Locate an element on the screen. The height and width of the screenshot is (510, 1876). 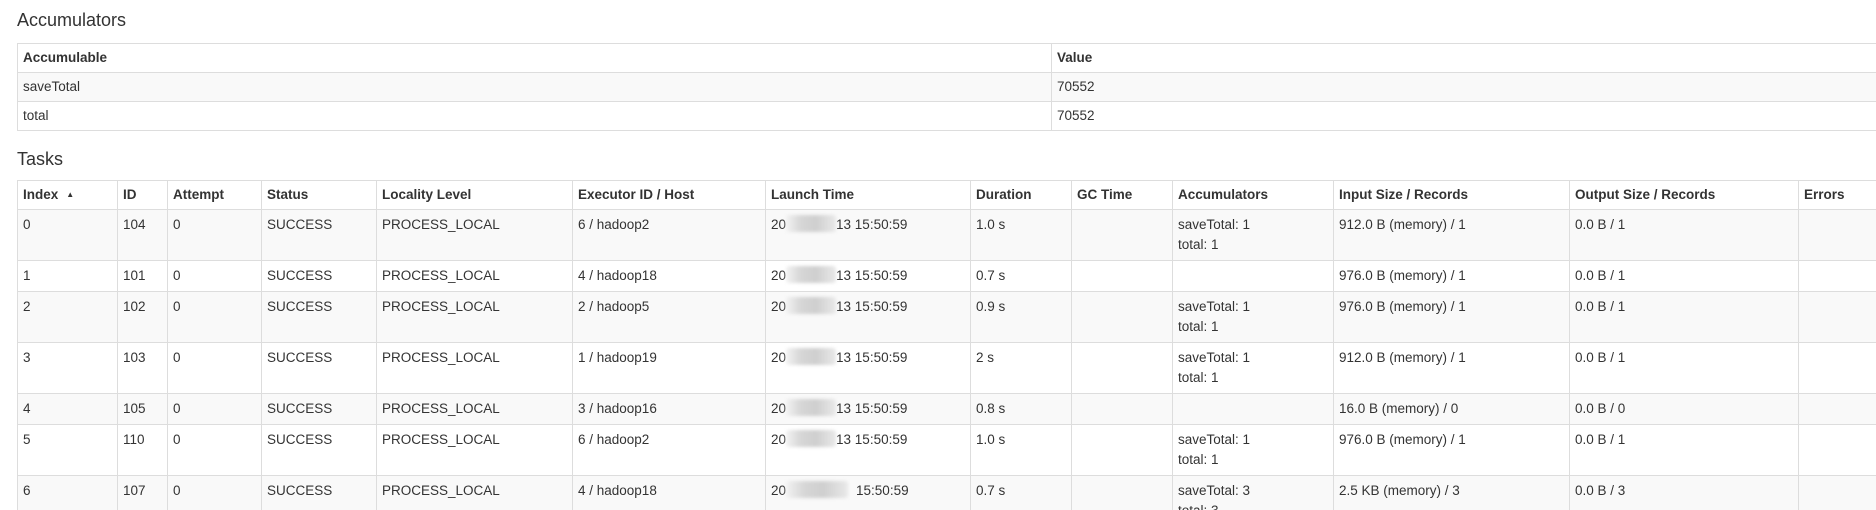
task-index: 6 is located at coordinates (67, 492).